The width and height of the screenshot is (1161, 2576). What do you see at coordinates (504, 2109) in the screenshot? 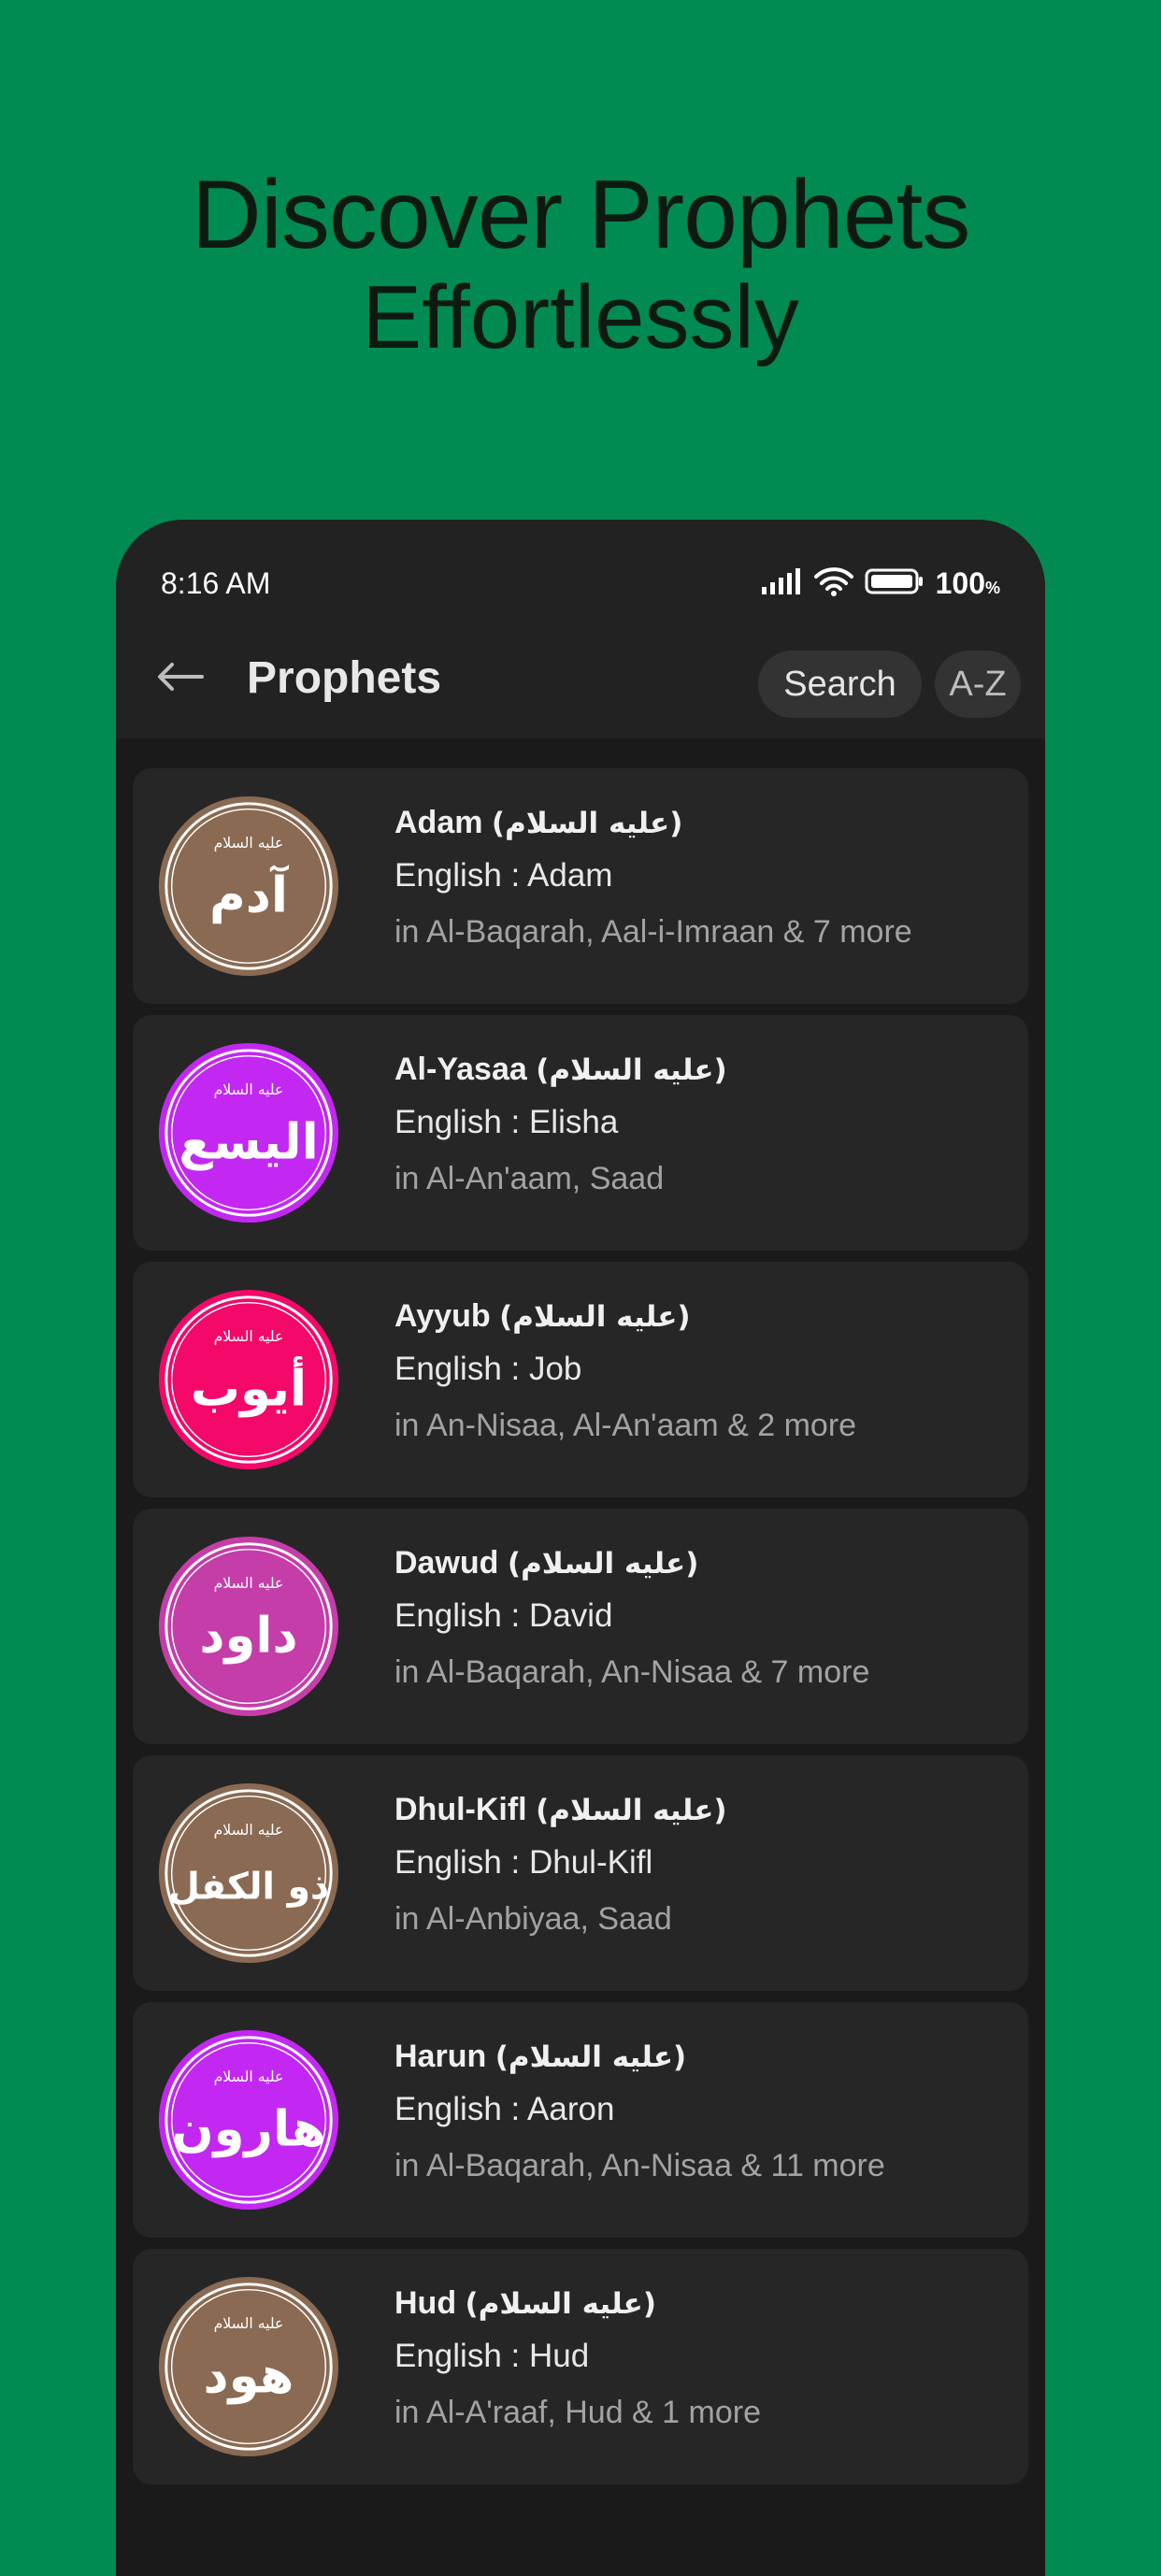
I see `prophet-english-name: English : Aaron` at bounding box center [504, 2109].